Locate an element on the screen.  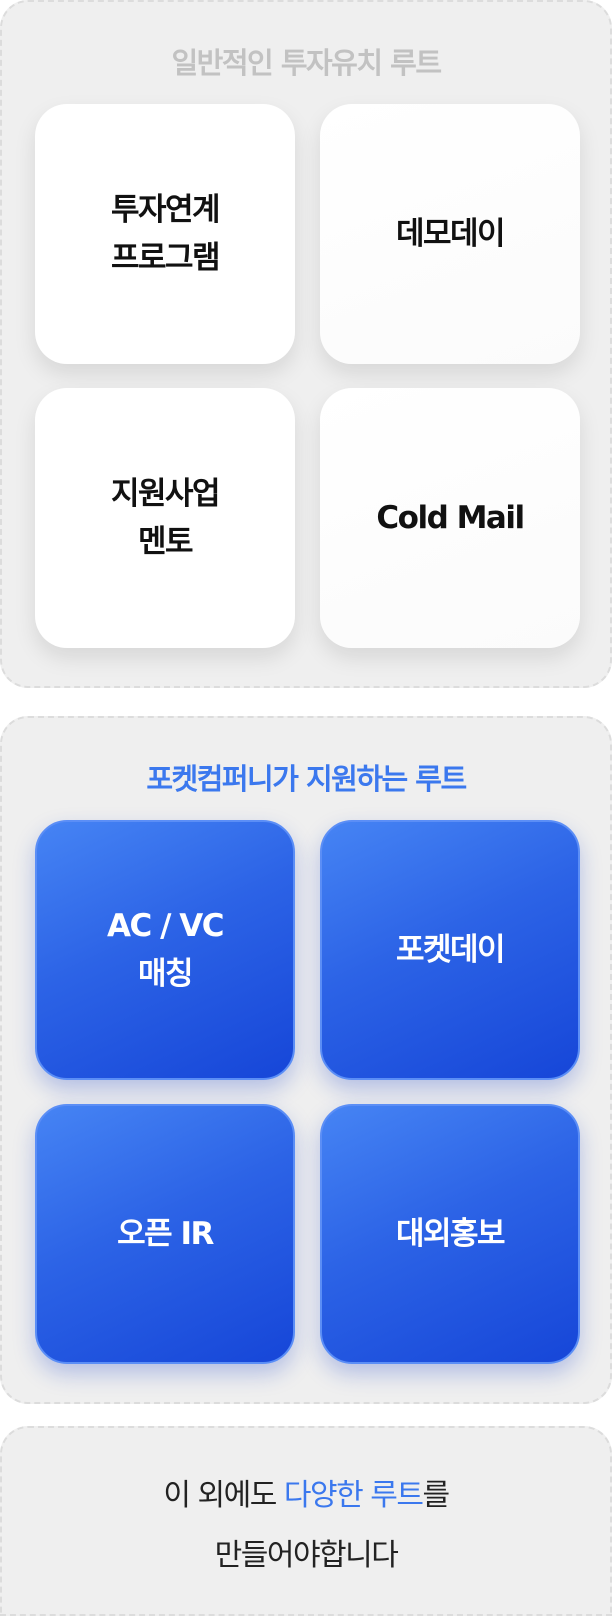
card-label: 오픈 IR is located at coordinates (165, 1234).